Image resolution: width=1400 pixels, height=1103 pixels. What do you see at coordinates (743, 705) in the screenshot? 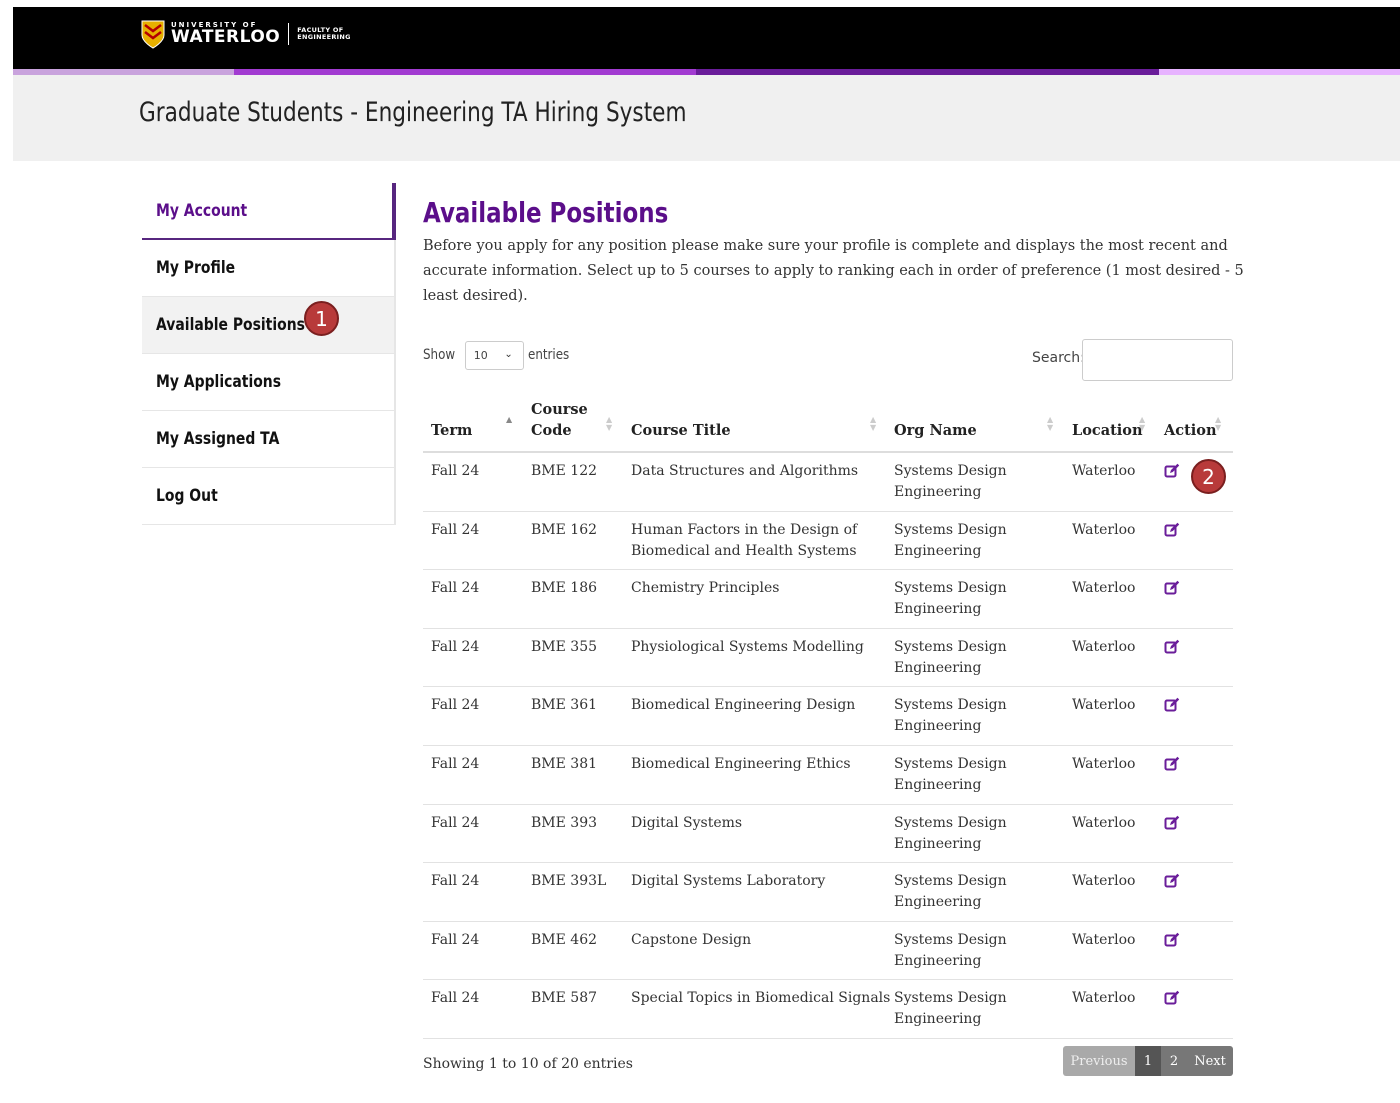
I see `cell-line: Biomedical Engineering Design` at bounding box center [743, 705].